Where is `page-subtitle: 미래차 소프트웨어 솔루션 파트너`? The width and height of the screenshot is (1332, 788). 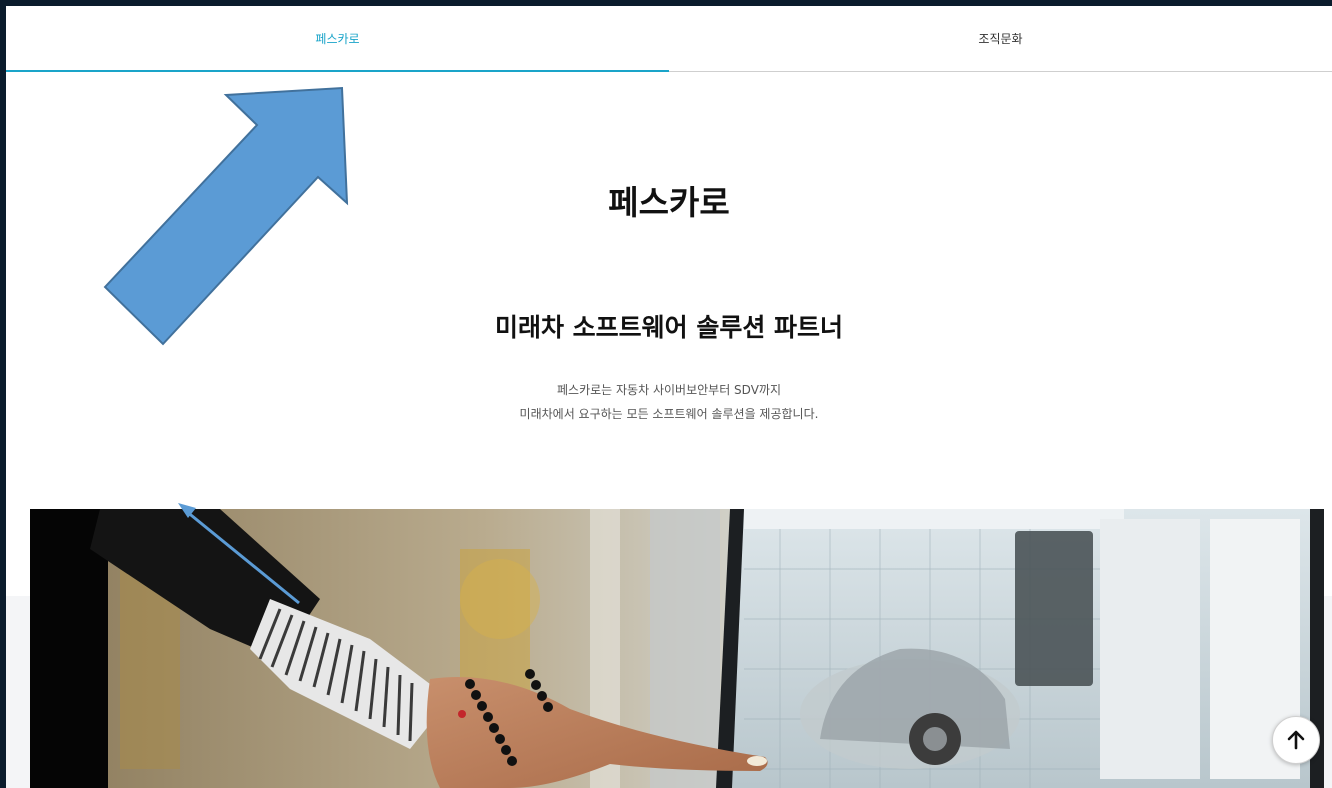
page-subtitle: 미래차 소프트웨어 솔루션 파트너 is located at coordinates (669, 327).